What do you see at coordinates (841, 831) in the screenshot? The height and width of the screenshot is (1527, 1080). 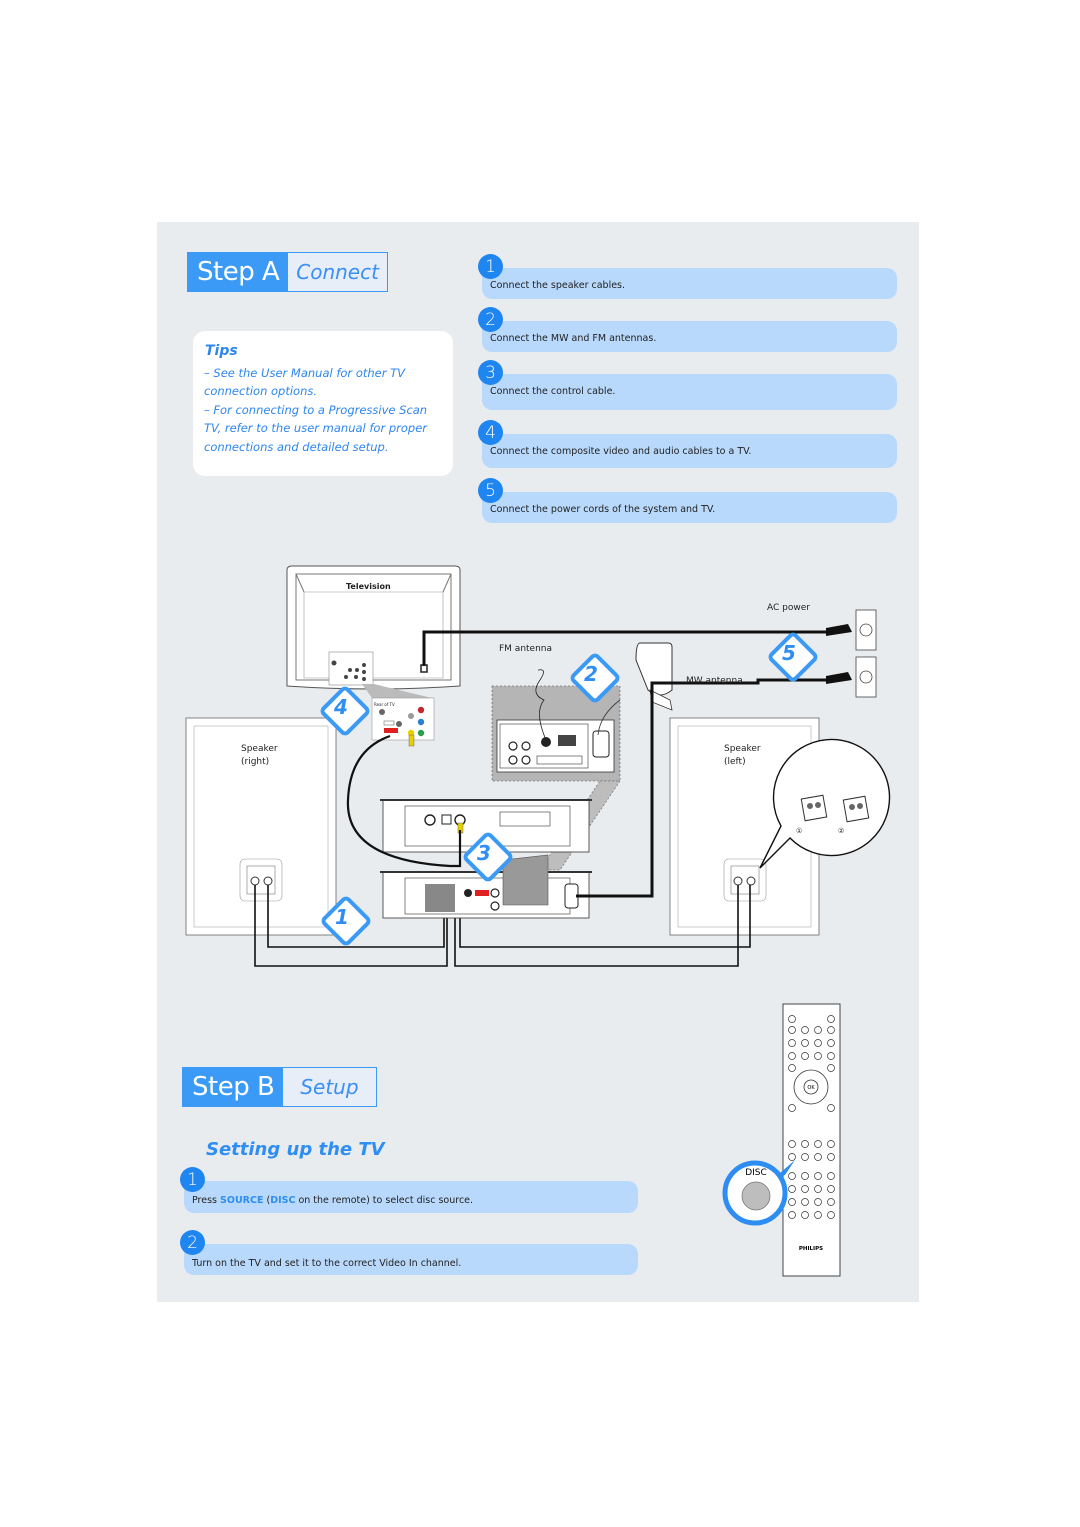 I see `detail-mark-2: ②` at bounding box center [841, 831].